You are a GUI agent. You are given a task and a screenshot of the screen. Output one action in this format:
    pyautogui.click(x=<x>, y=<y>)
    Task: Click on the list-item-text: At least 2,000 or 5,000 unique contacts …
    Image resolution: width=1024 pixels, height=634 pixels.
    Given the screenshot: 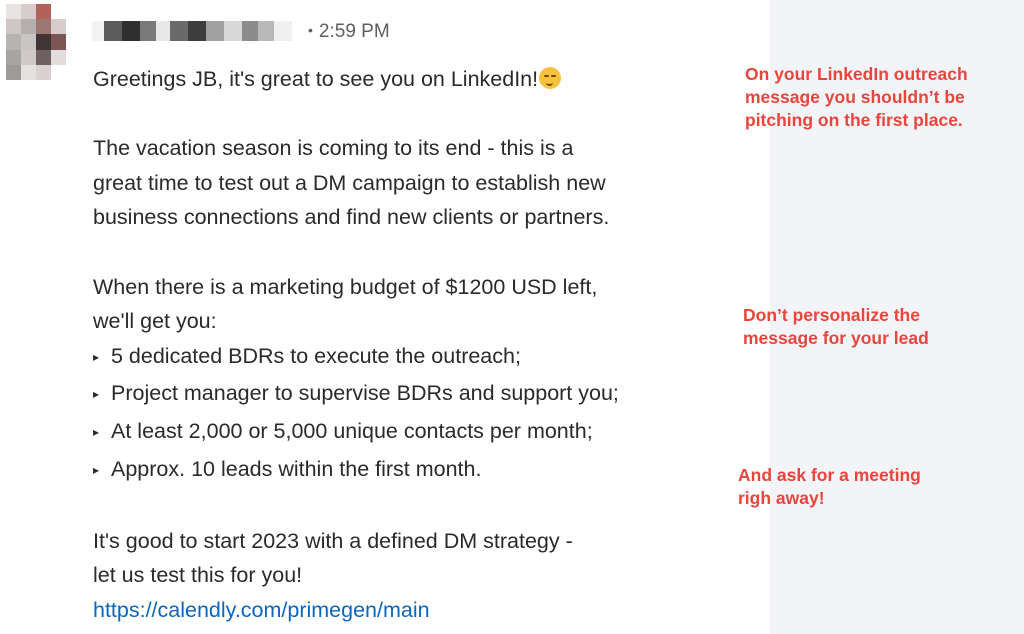 What is the action you would take?
    pyautogui.click(x=352, y=430)
    